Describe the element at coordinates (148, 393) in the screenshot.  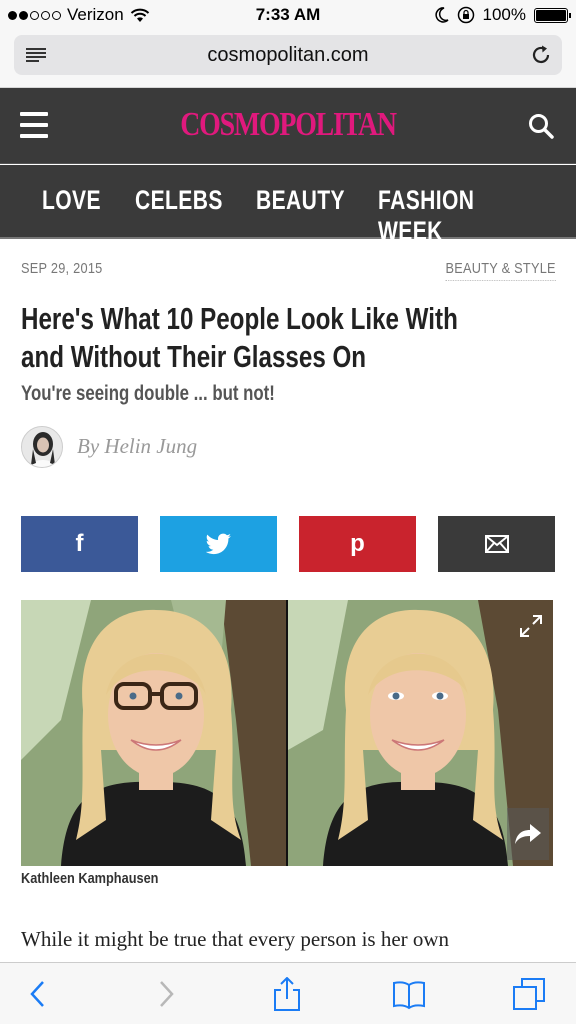
I see `article-dek: You're seeing double ... but not!` at that location.